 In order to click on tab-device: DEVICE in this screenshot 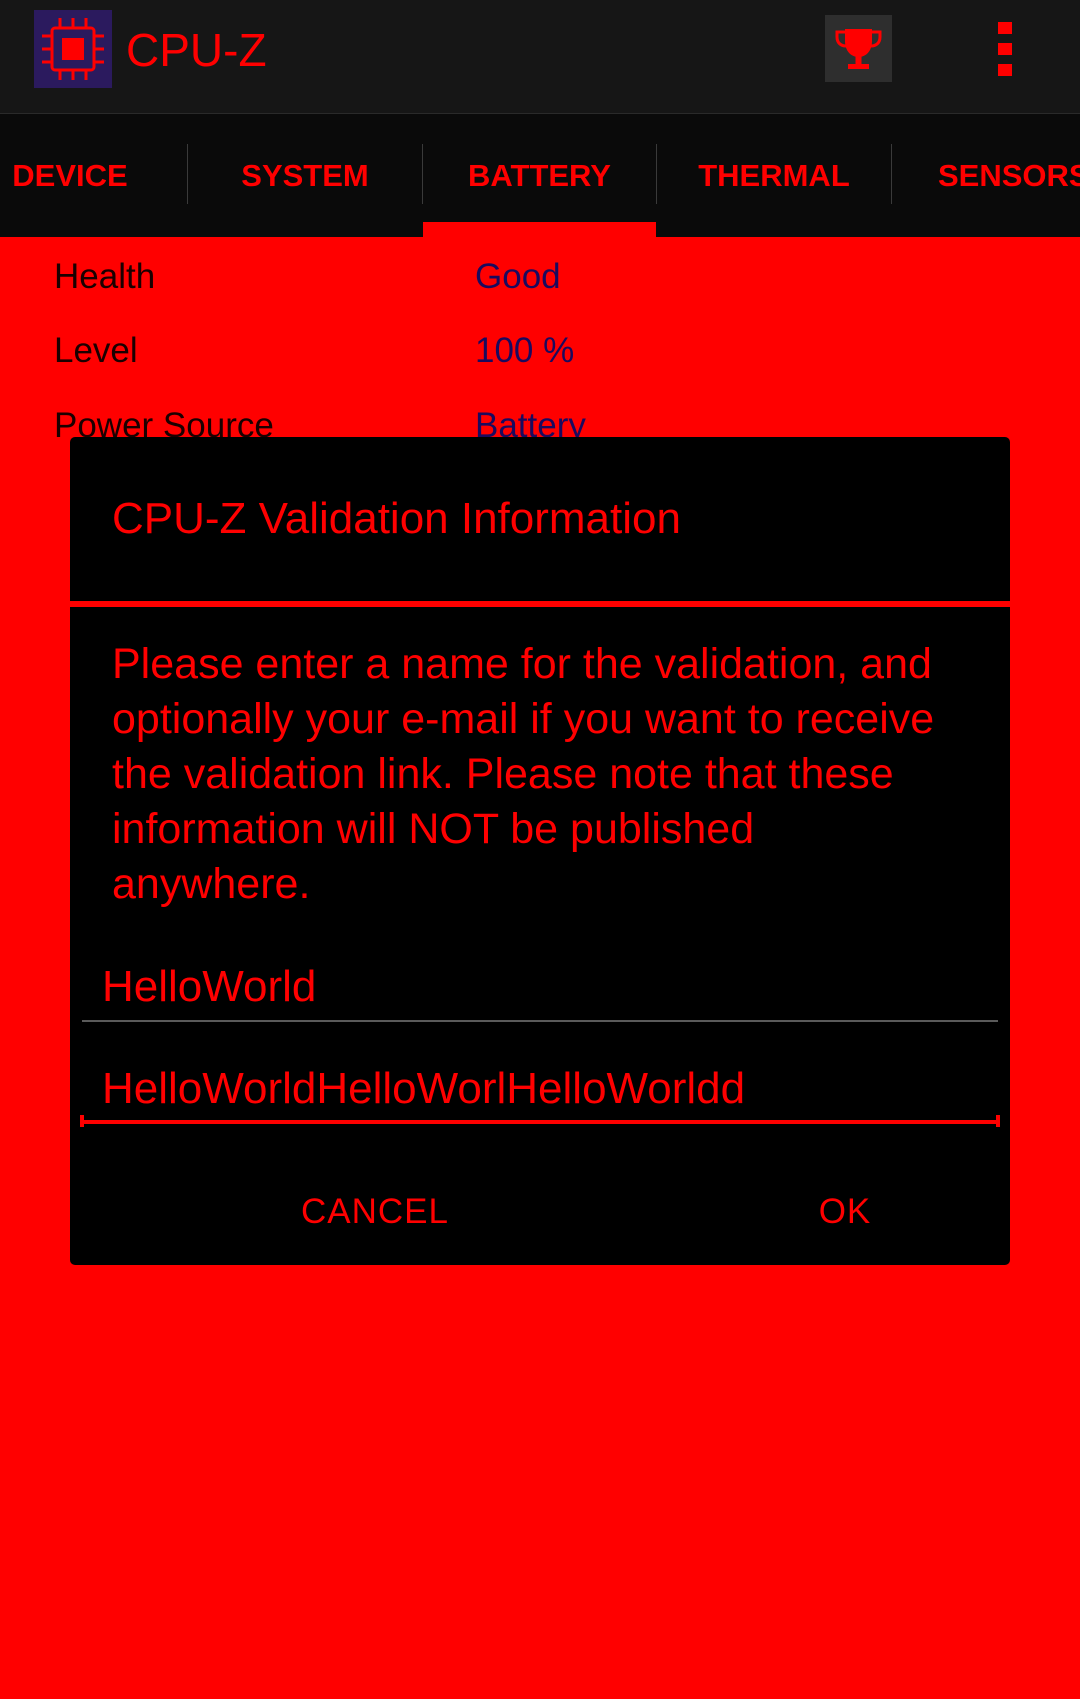, I will do `click(75, 175)`.